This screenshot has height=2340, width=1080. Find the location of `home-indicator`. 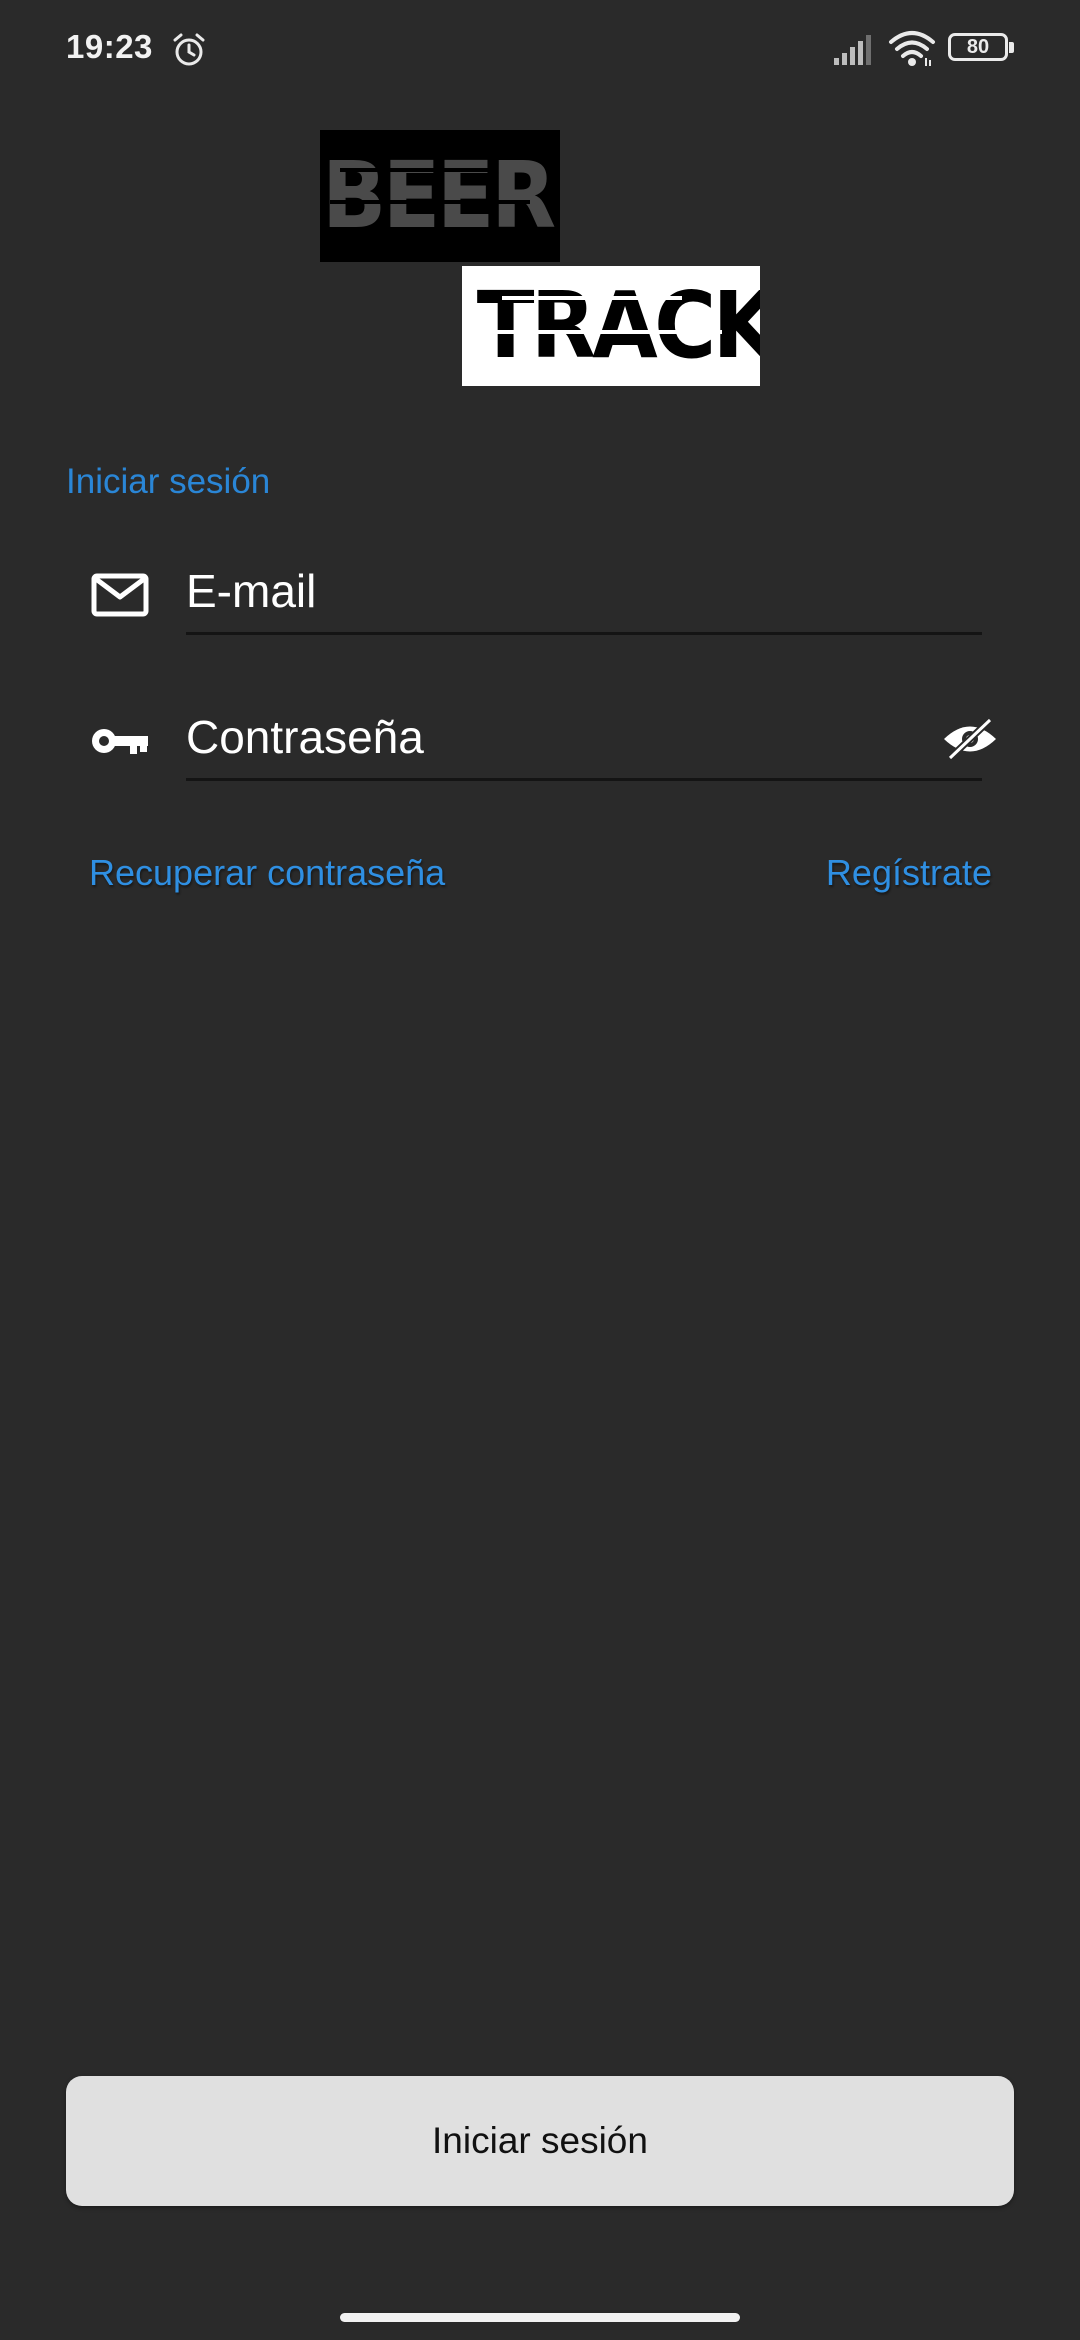

home-indicator is located at coordinates (540, 2317).